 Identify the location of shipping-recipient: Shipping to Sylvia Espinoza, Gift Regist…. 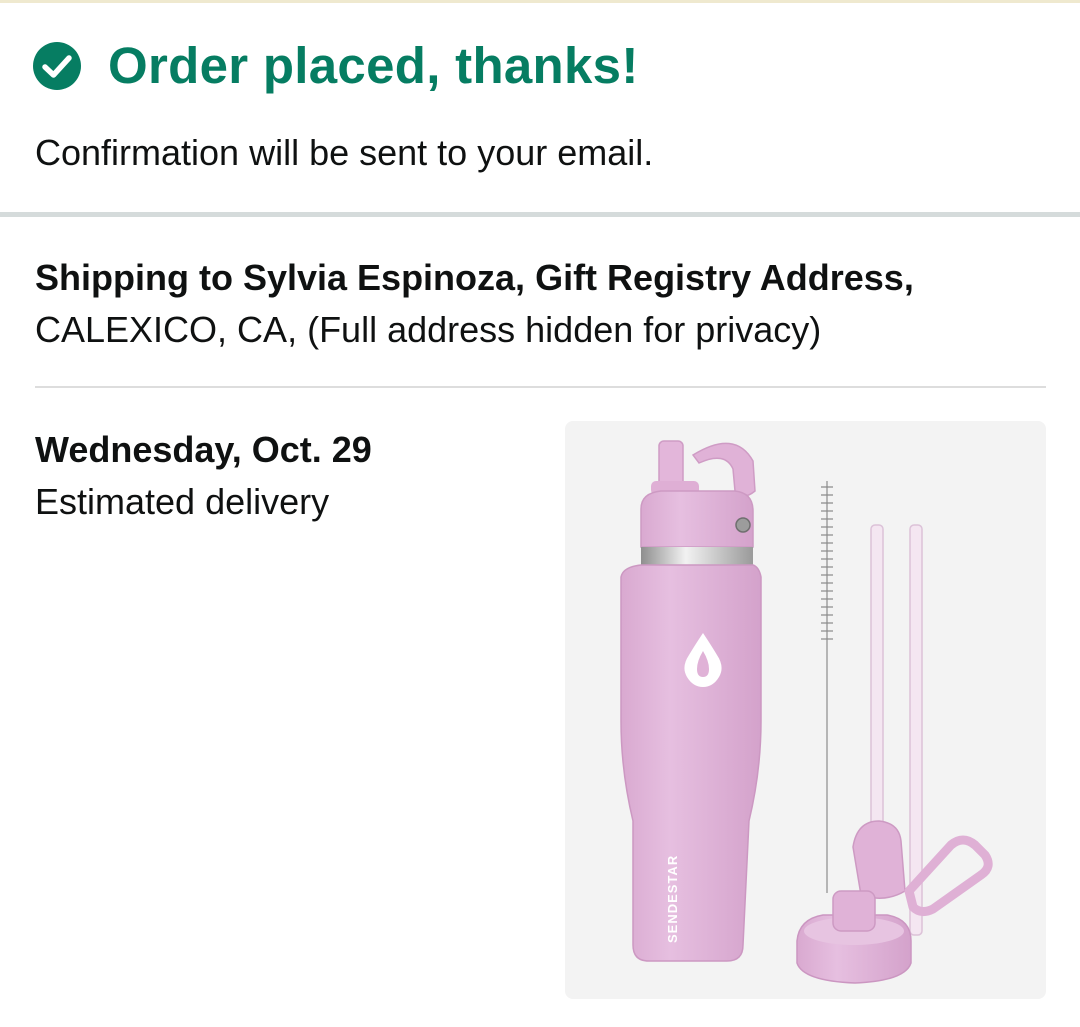
(474, 277).